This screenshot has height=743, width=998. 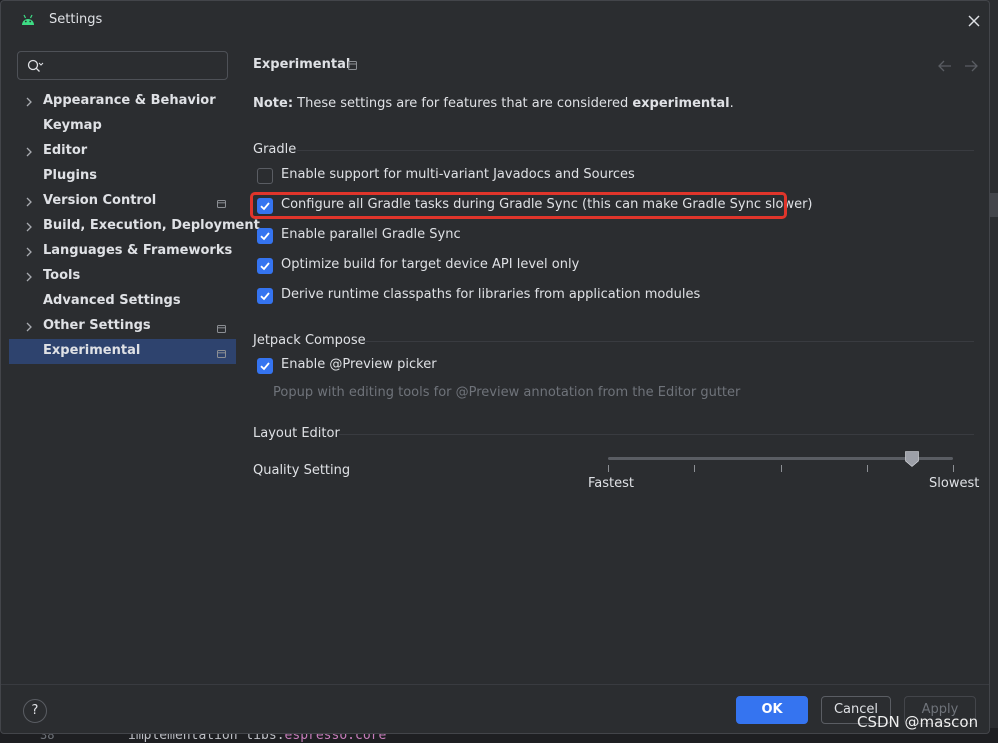 I want to click on slider-min-label: Fastest, so click(x=611, y=483).